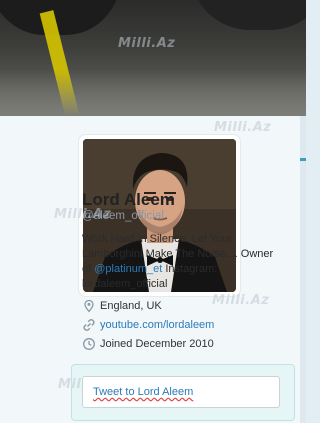  What do you see at coordinates (89, 344) in the screenshot?
I see `calendar-clock-icon` at bounding box center [89, 344].